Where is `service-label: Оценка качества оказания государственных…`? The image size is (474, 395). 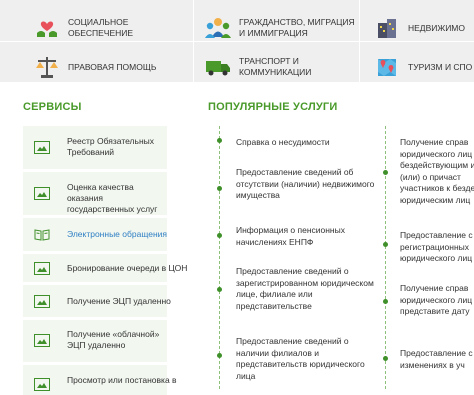 service-label: Оценка качества оказания государственных… is located at coordinates (112, 198).